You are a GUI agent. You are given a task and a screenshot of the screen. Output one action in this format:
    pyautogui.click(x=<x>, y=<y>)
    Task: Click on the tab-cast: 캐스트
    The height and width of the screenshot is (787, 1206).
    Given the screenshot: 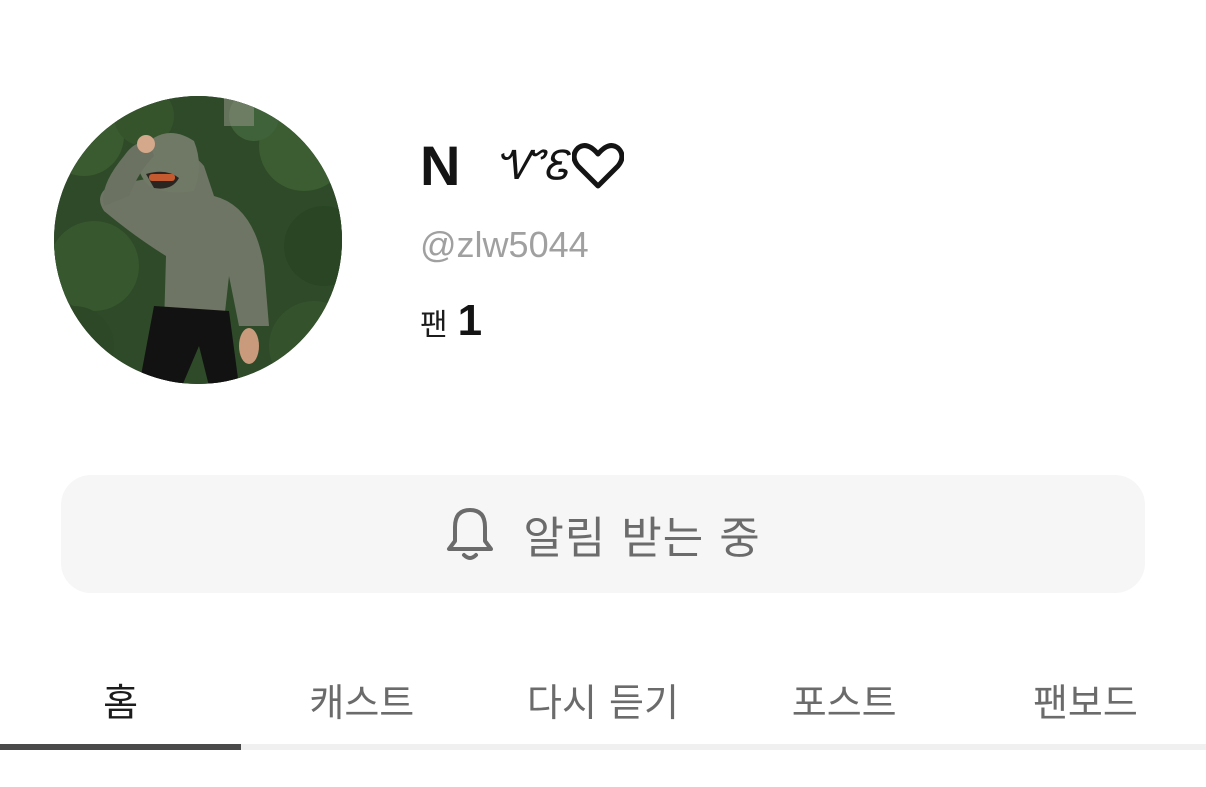 What is the action you would take?
    pyautogui.click(x=361, y=695)
    